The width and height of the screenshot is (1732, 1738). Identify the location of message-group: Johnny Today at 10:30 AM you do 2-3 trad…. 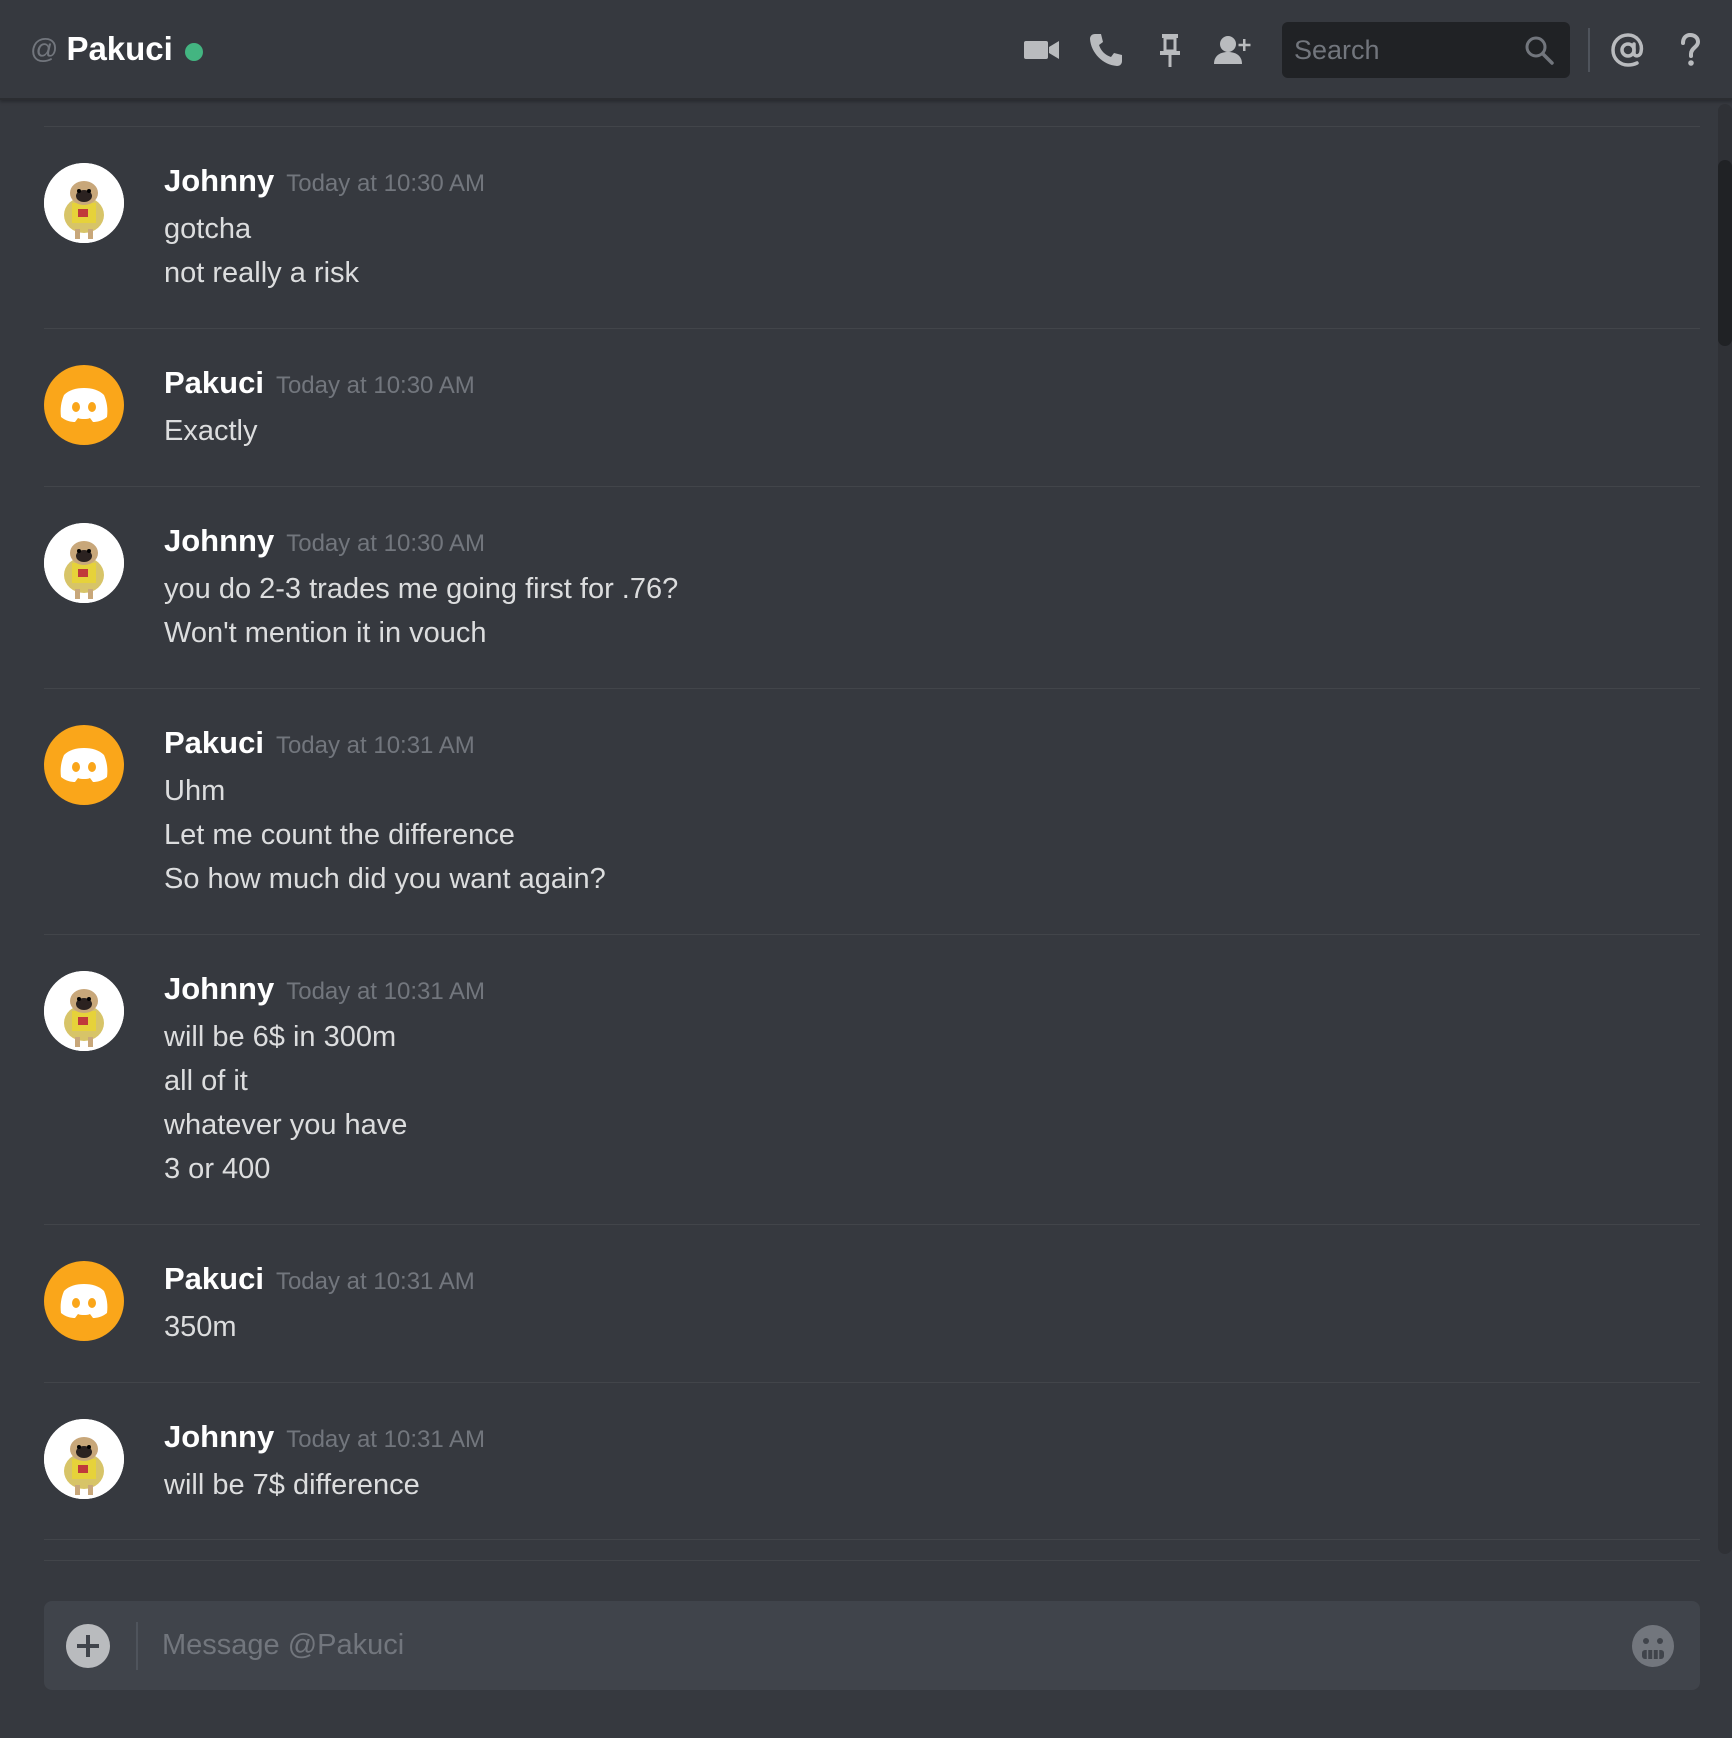
(872, 587).